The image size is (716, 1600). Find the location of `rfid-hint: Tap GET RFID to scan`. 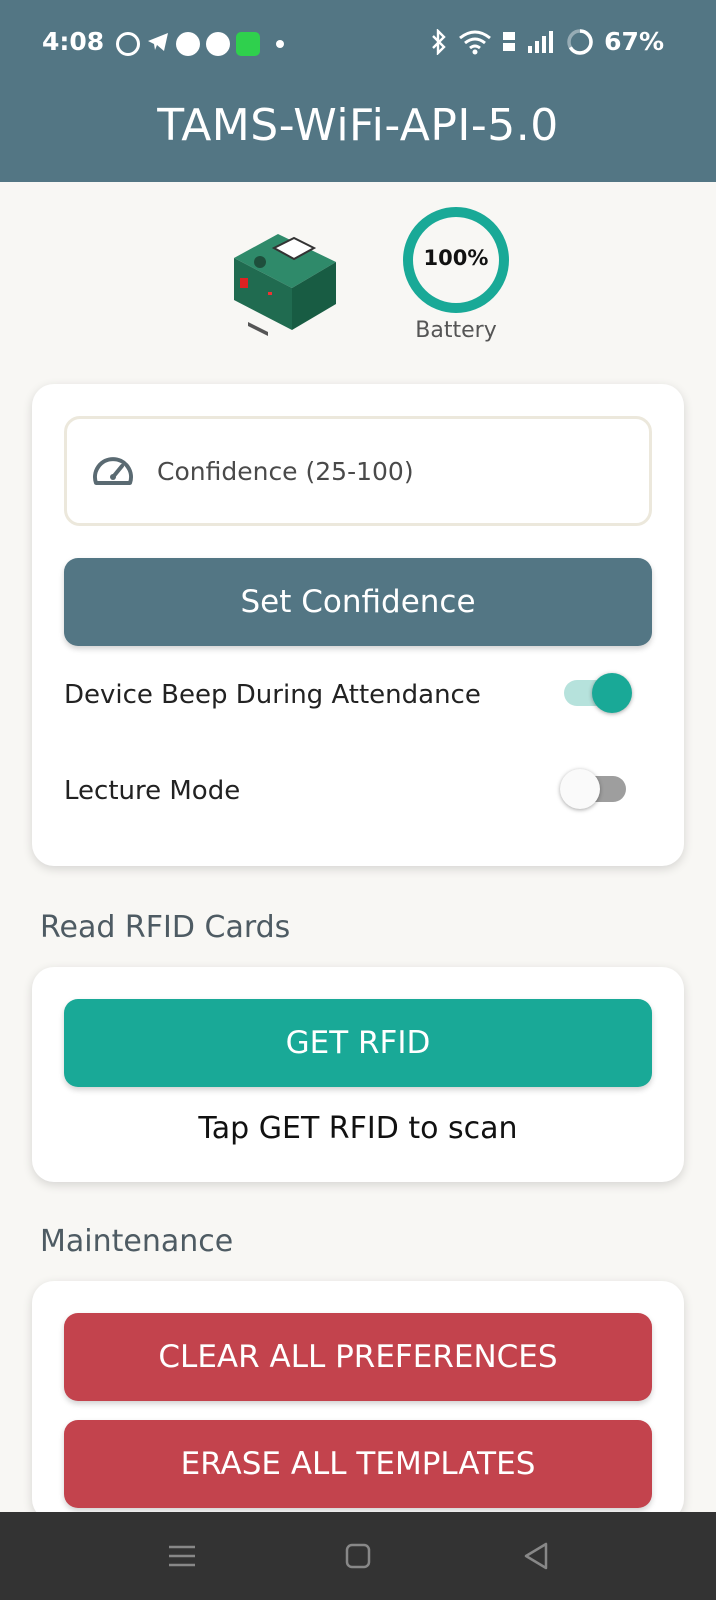

rfid-hint: Tap GET RFID to scan is located at coordinates (358, 1128).